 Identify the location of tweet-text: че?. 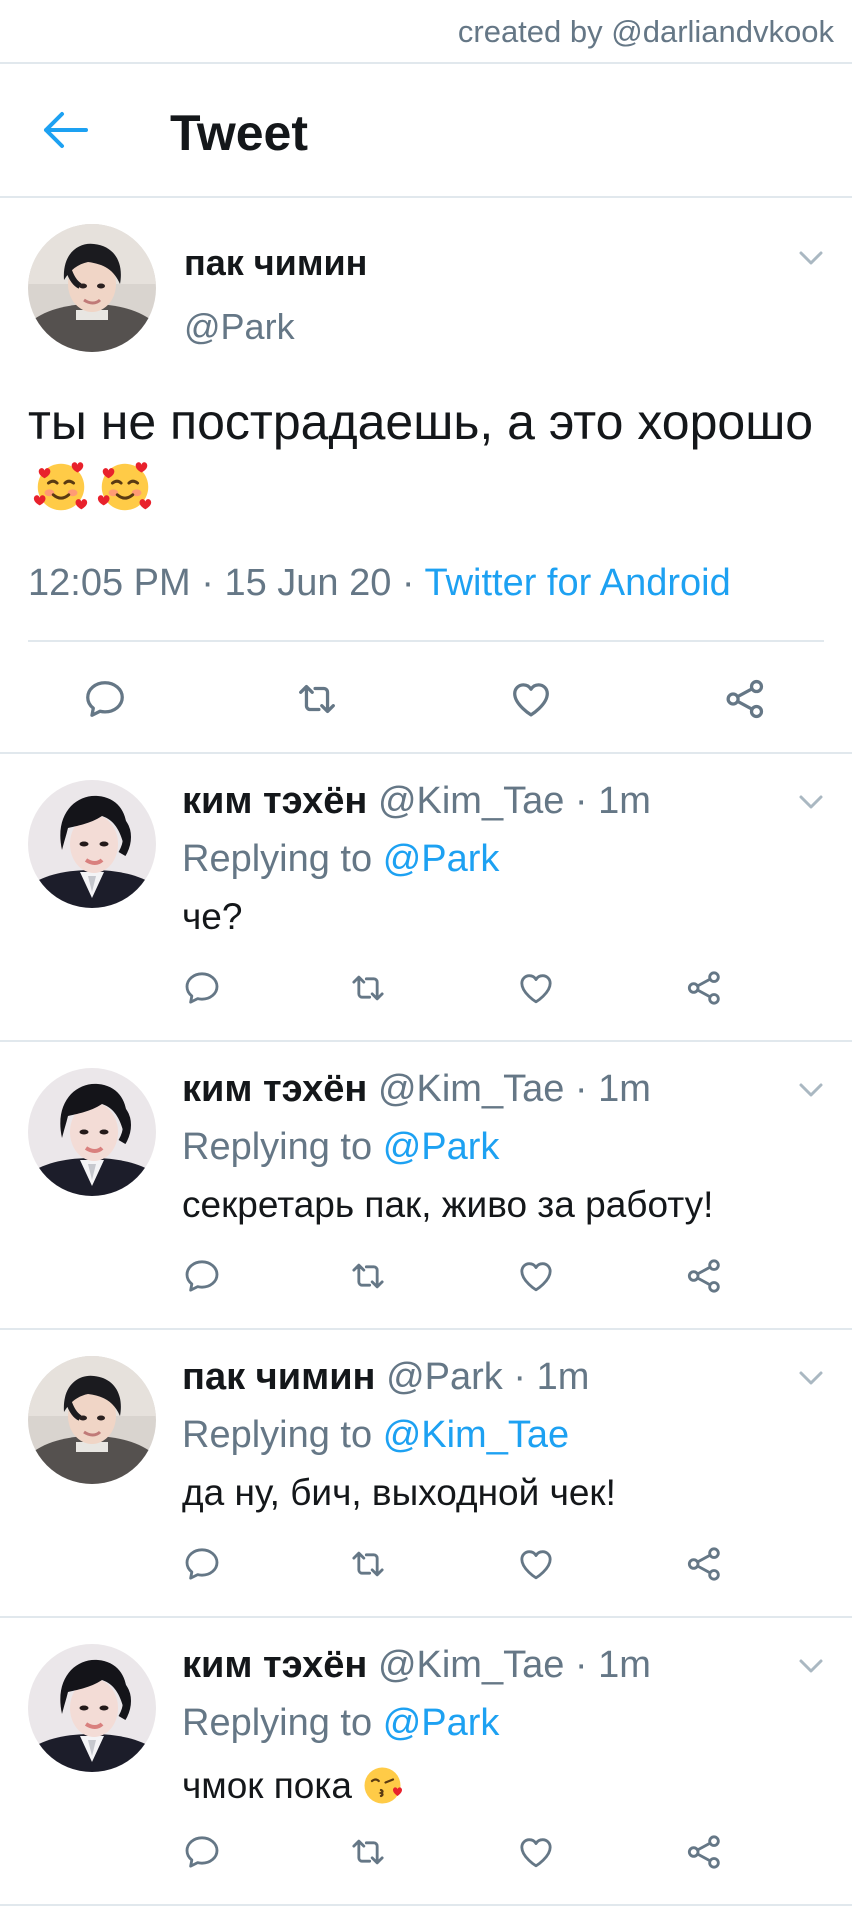
(212, 916).